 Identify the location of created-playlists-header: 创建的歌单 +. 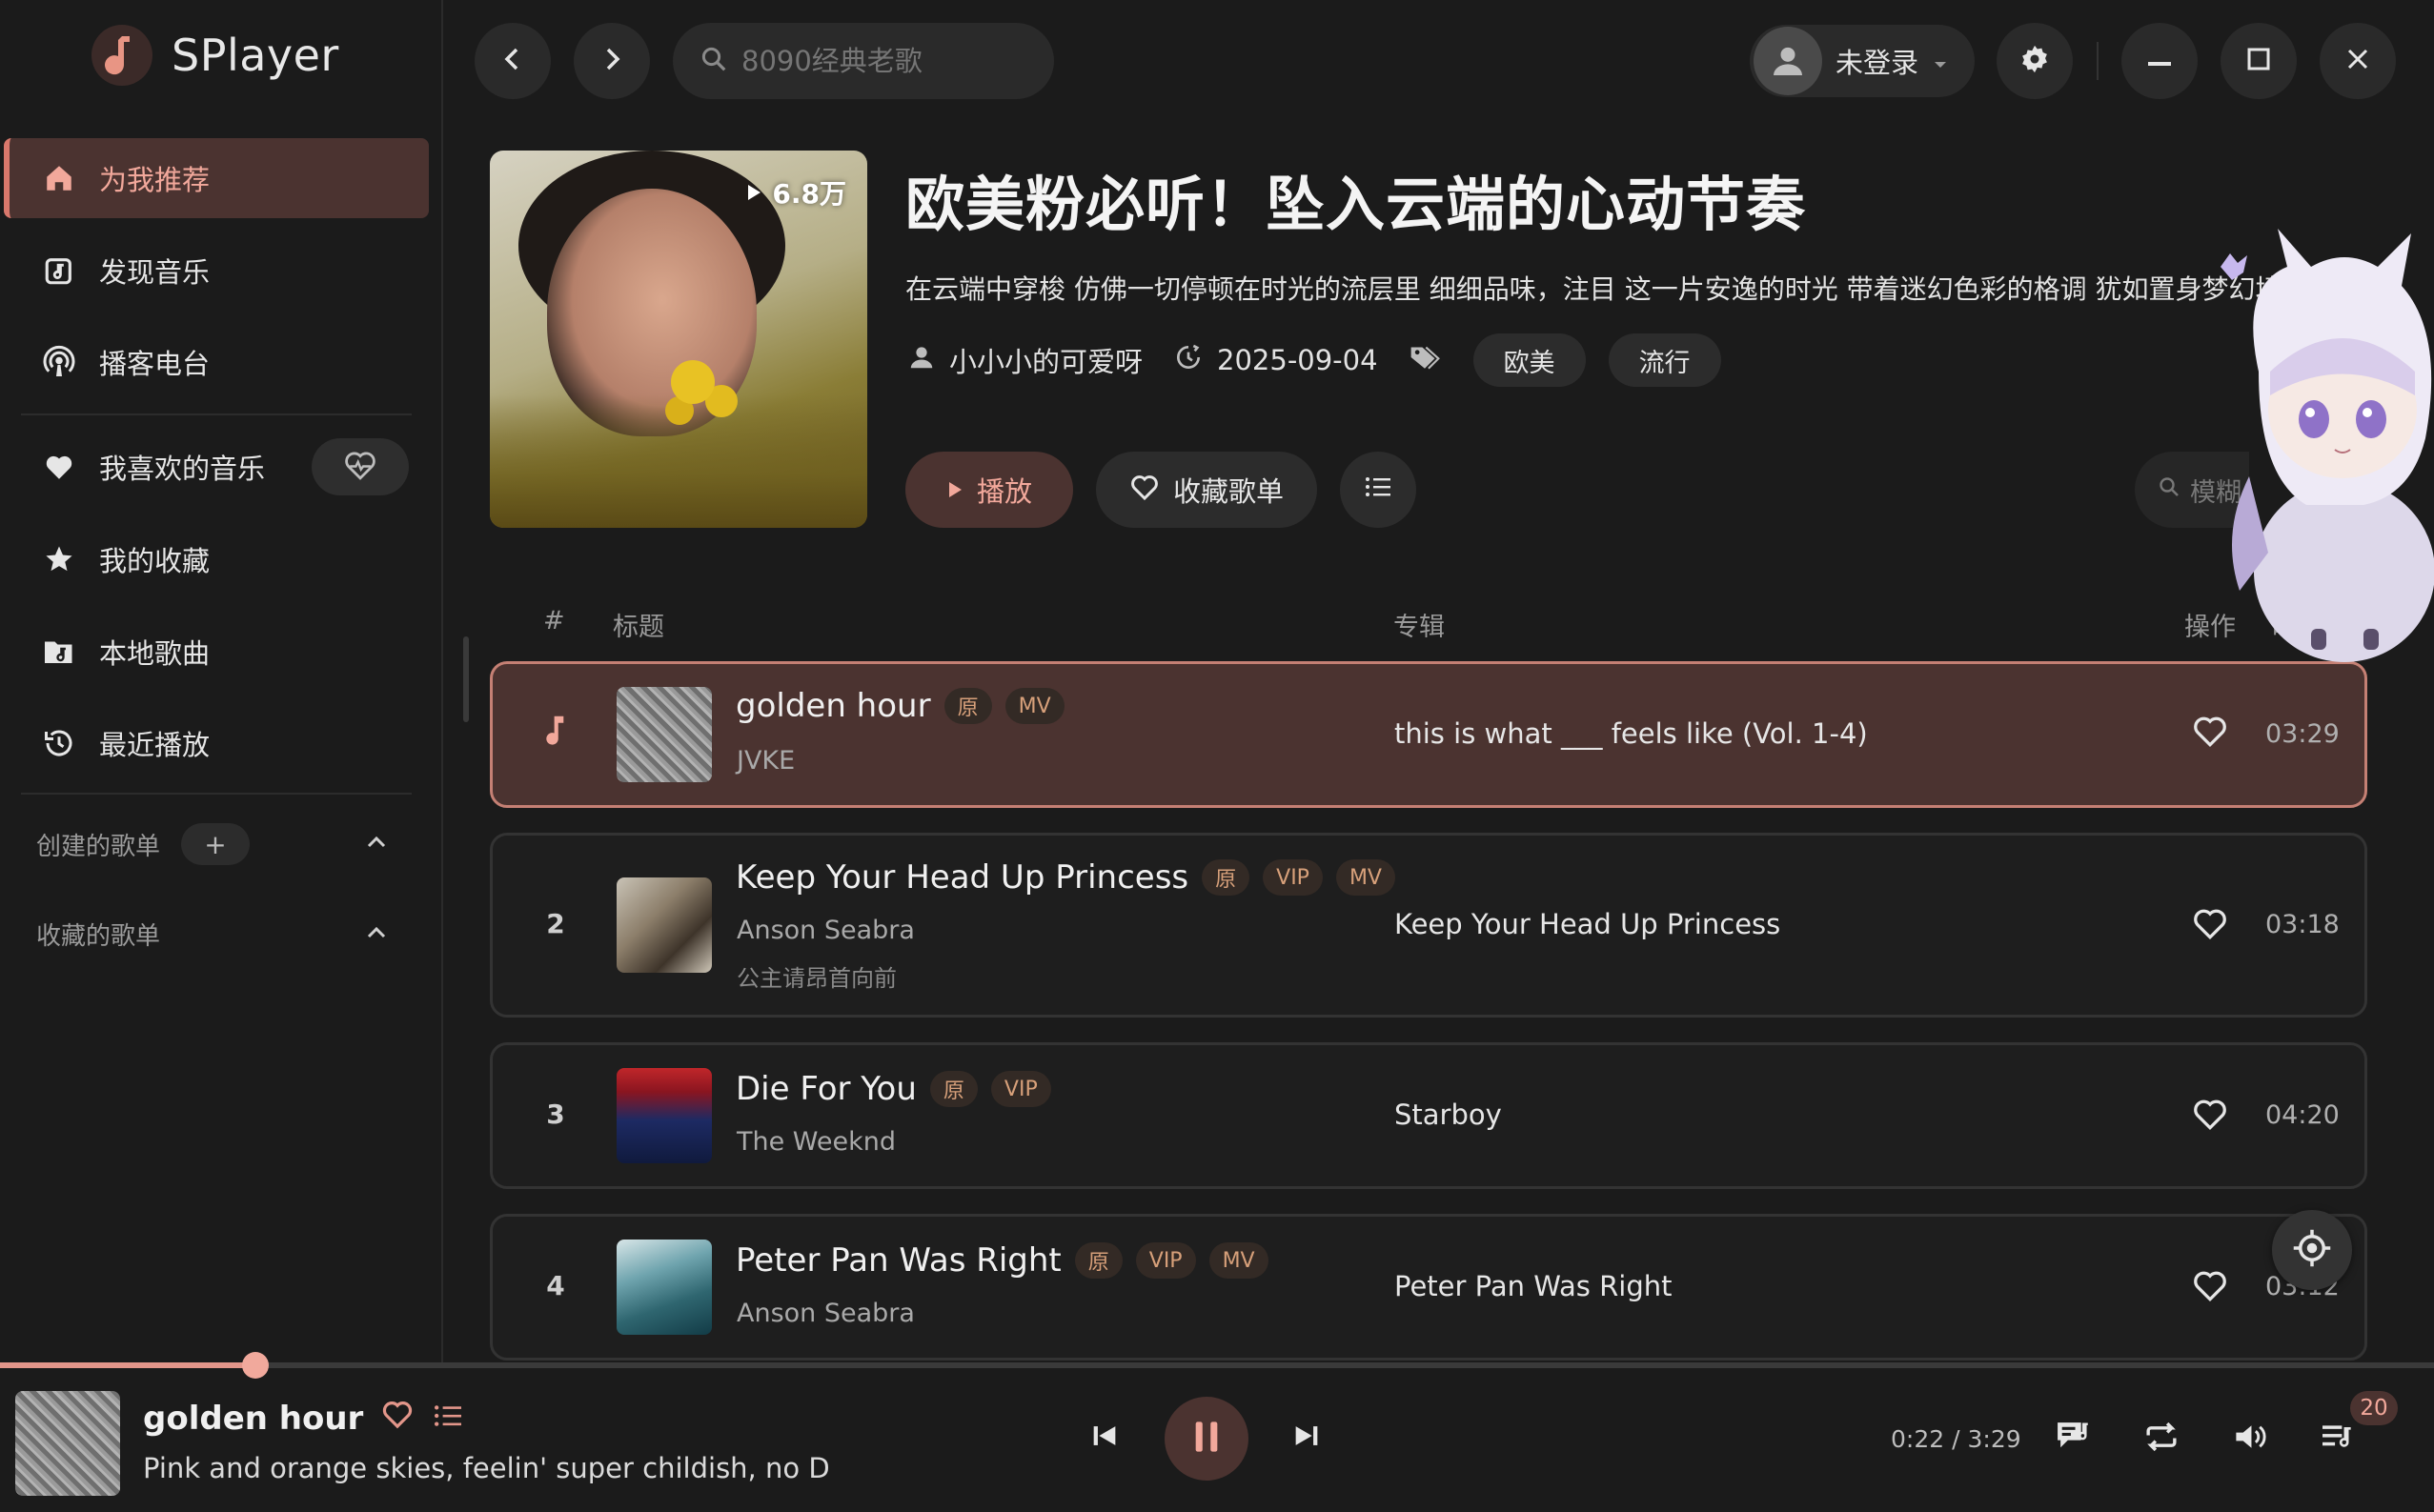
(227, 844).